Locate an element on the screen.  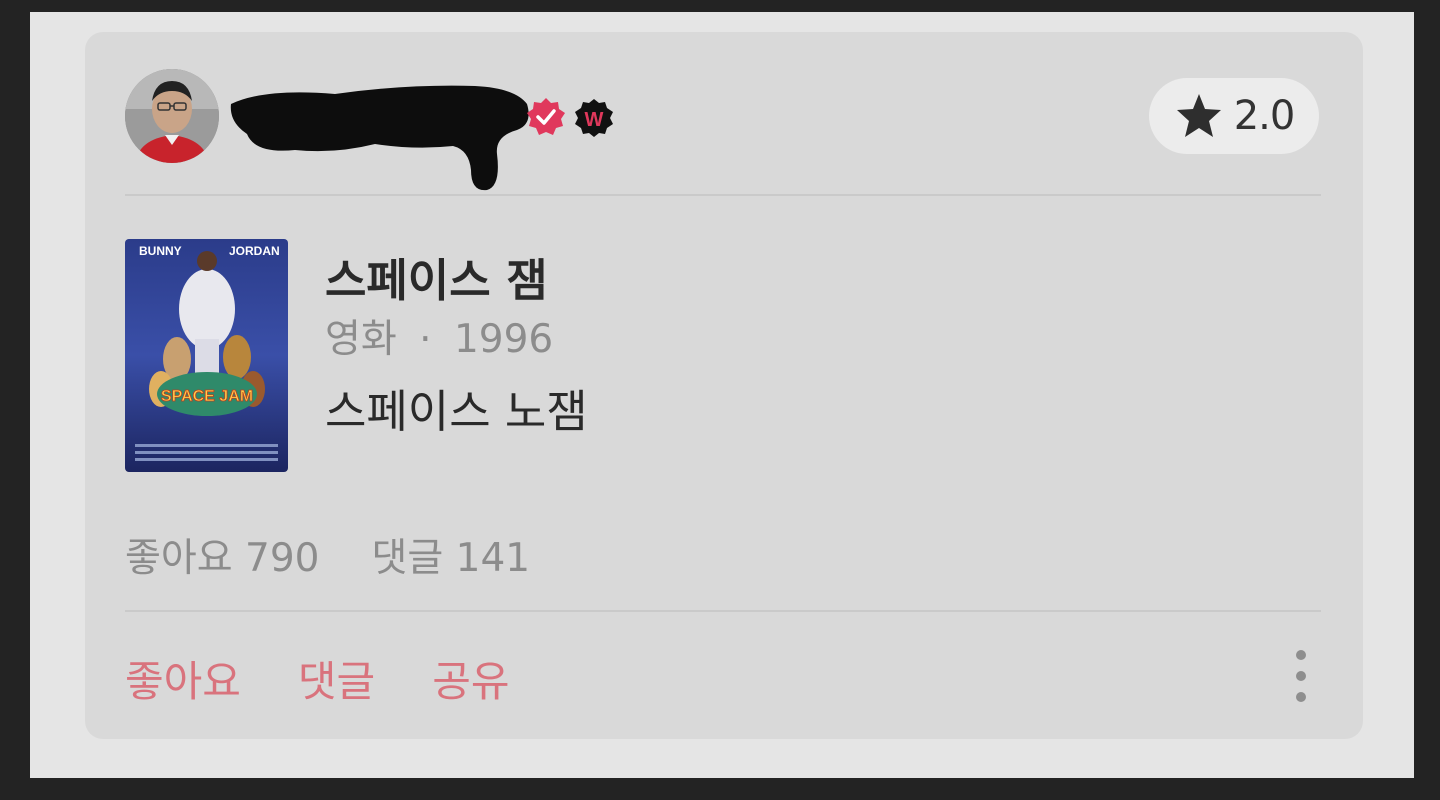
review-comment: 스페이스 노잼 is located at coordinates (456, 407).